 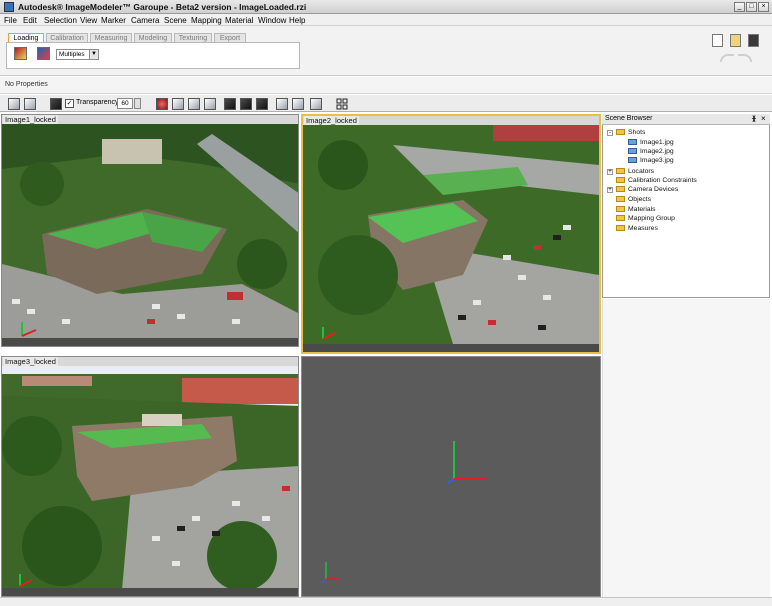 What do you see at coordinates (272, 20) in the screenshot?
I see `menu-window: Window` at bounding box center [272, 20].